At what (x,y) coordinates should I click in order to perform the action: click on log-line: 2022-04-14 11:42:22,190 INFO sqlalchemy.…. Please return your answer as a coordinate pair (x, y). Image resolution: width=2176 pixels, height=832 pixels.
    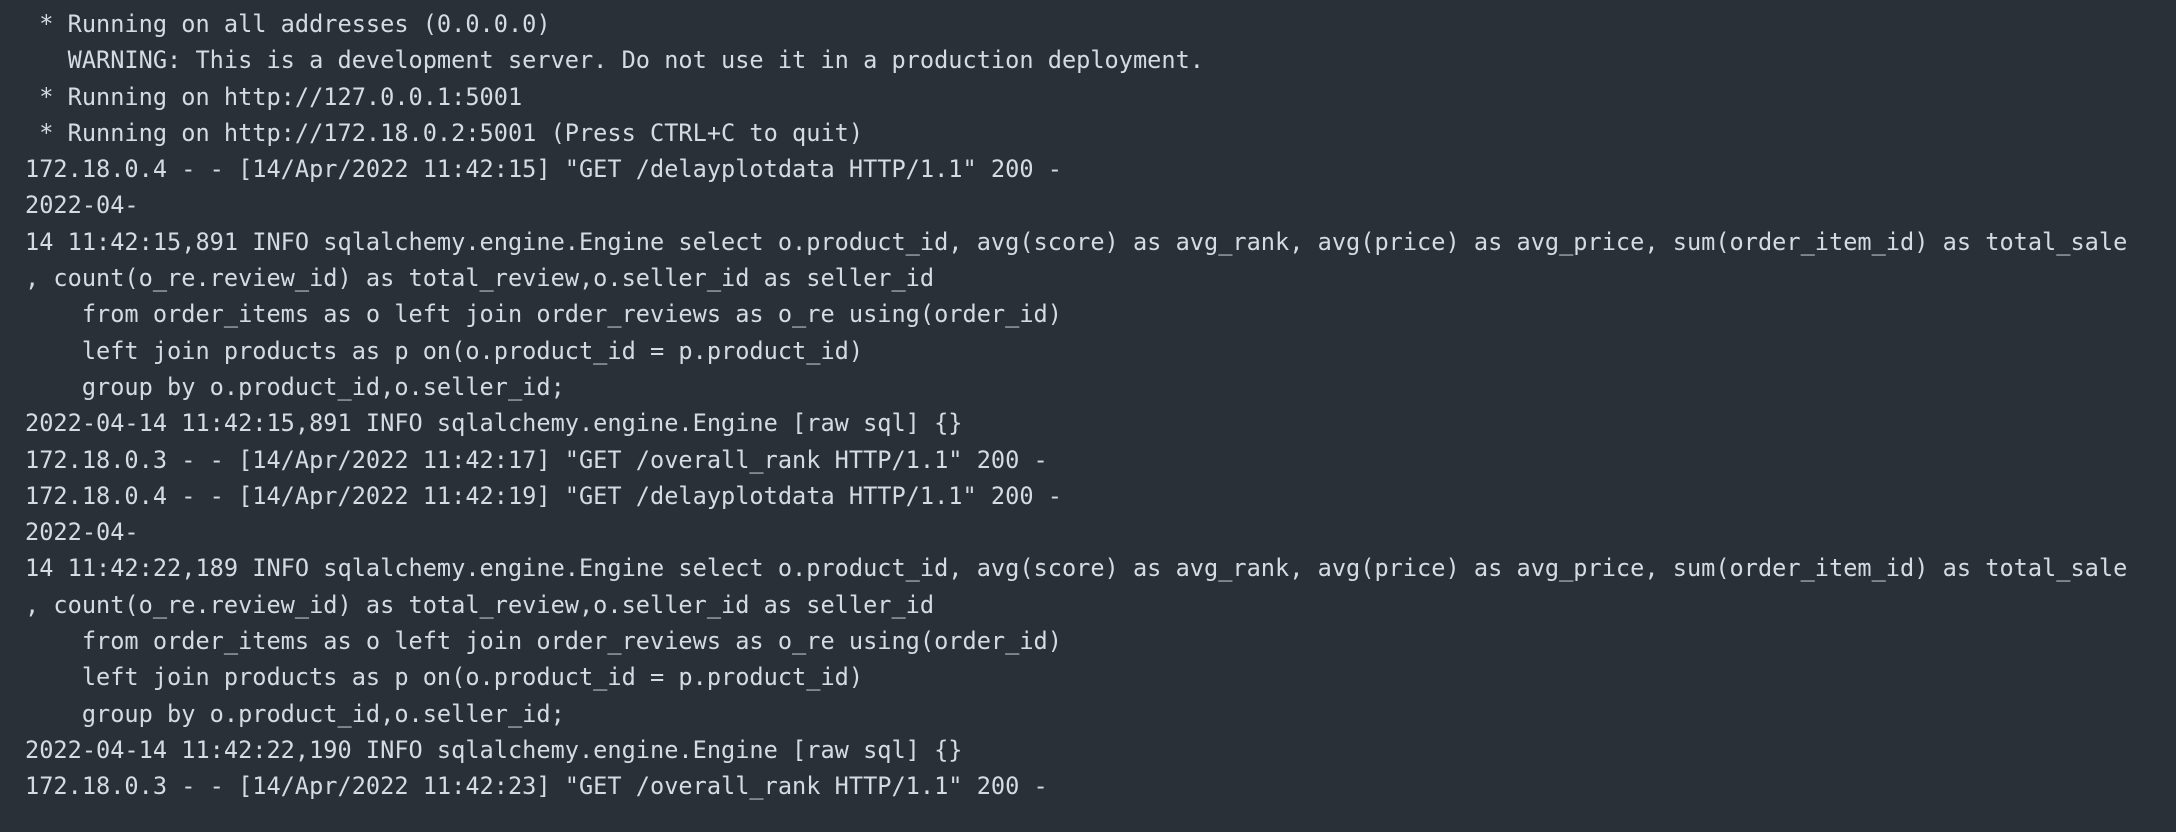
    Looking at the image, I should click on (494, 749).